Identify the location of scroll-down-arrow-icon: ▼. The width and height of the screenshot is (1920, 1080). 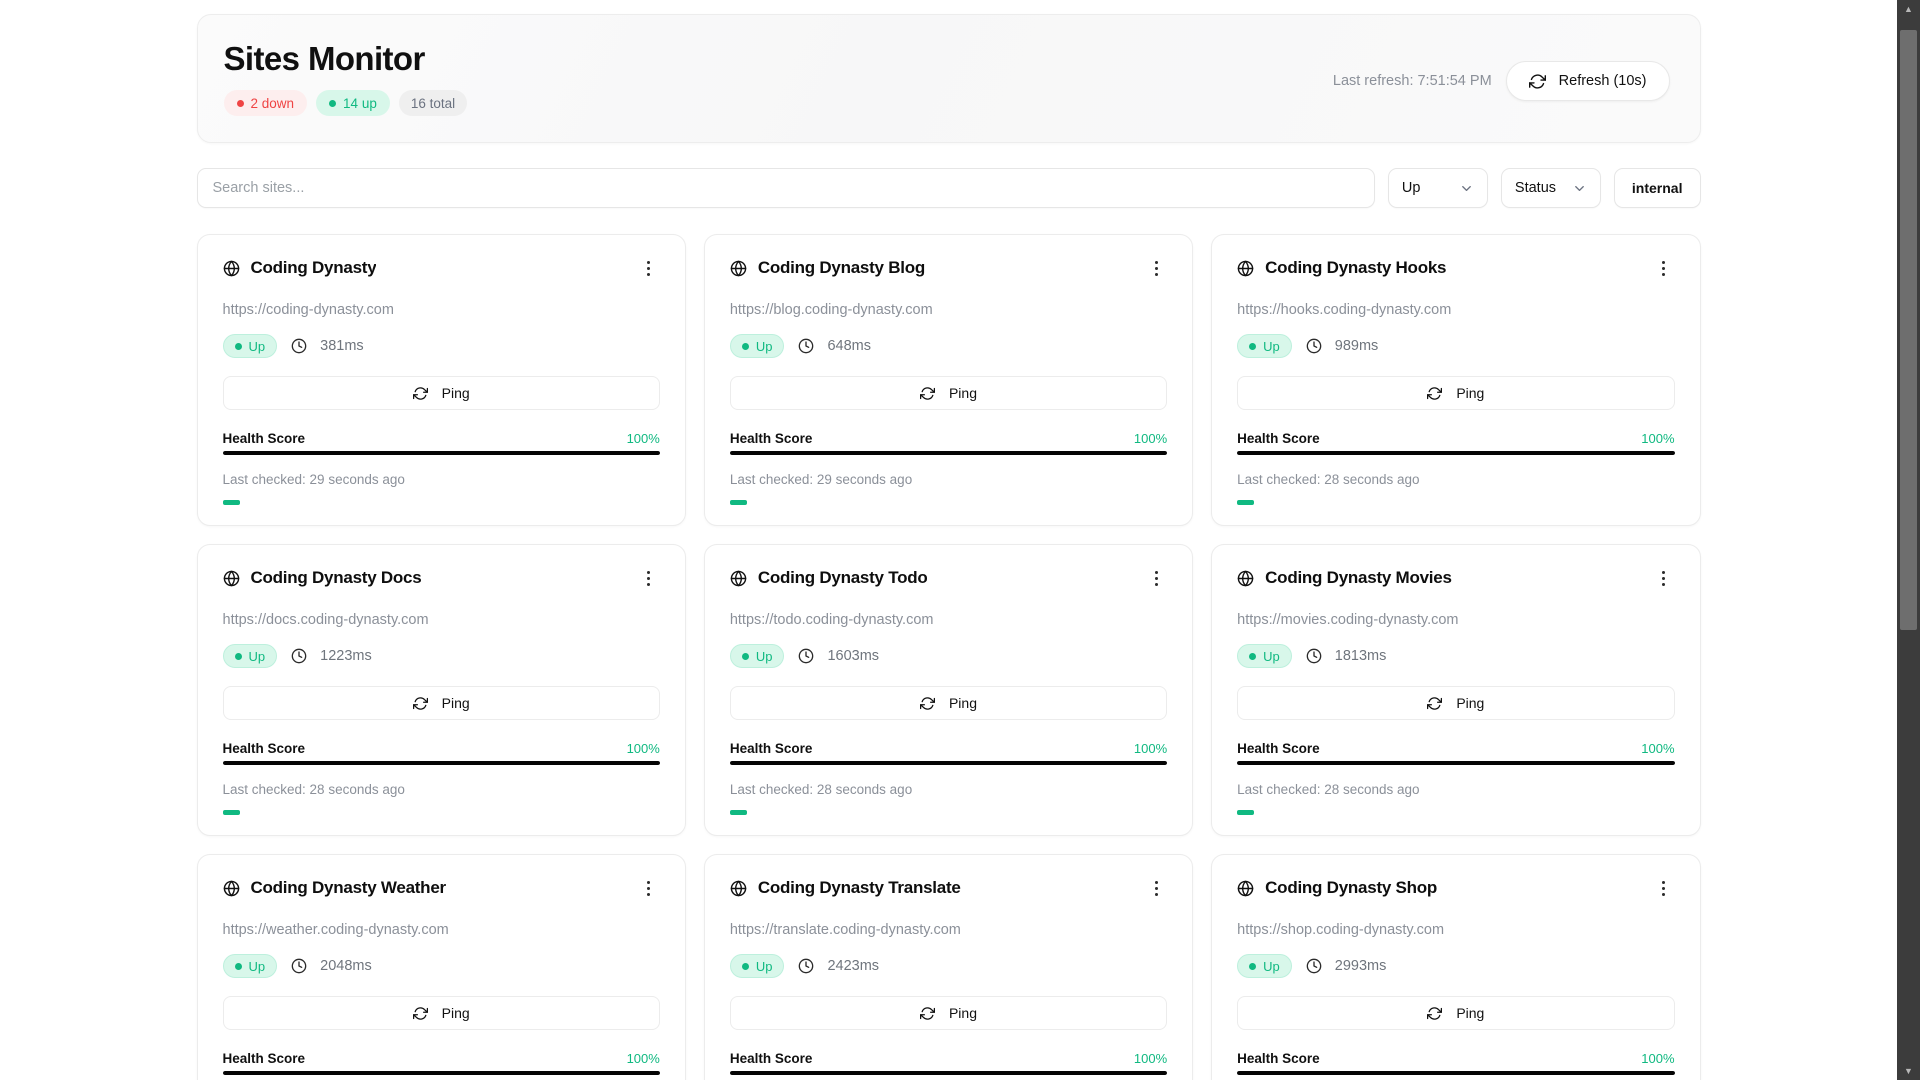
(1908, 1071).